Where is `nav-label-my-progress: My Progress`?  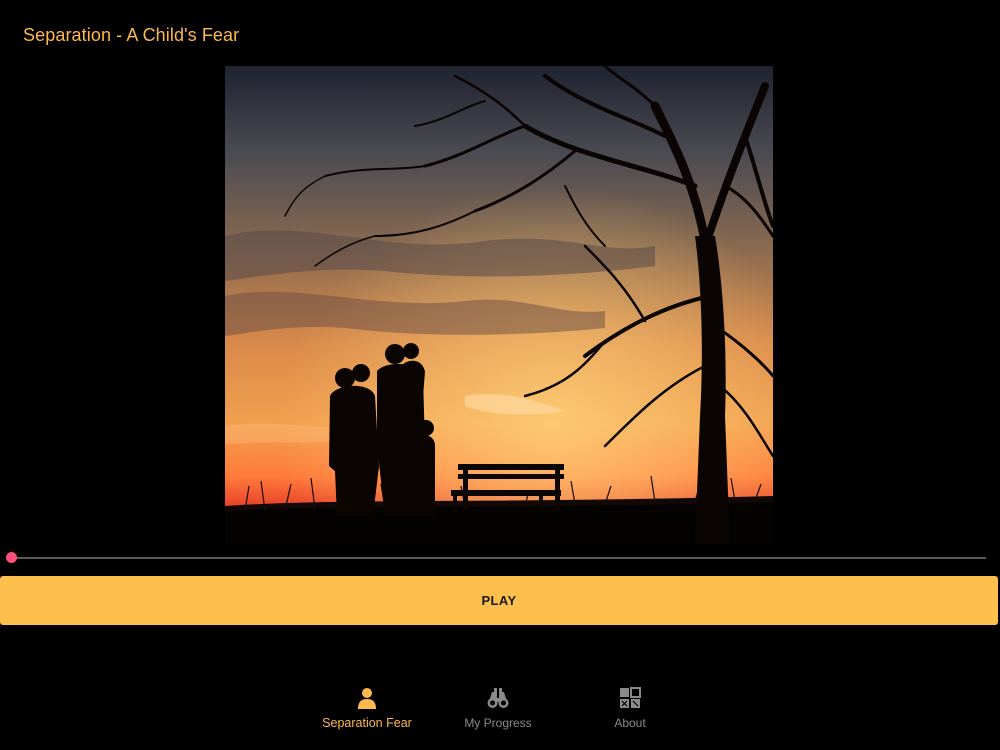
nav-label-my-progress: My Progress is located at coordinates (498, 723).